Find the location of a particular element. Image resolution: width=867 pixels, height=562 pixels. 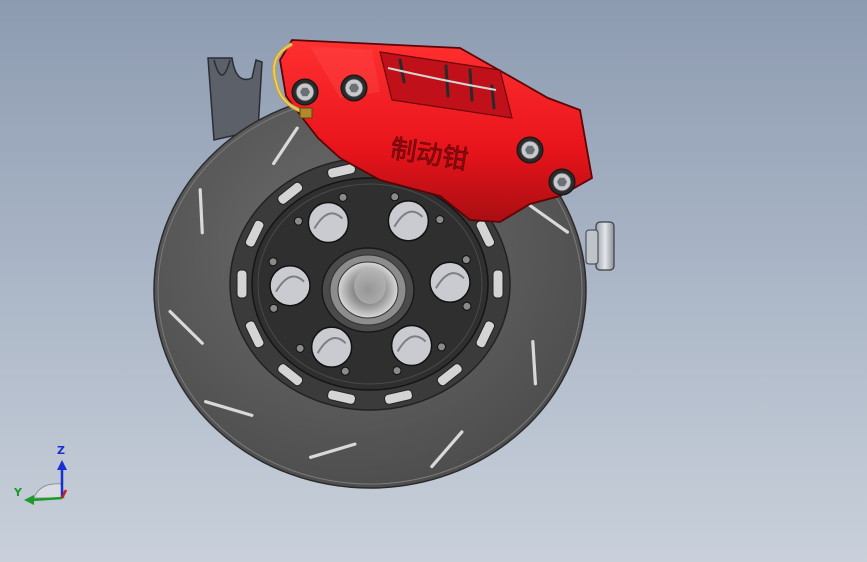

view-orientation-triad: Z Y is located at coordinates (47, 477).